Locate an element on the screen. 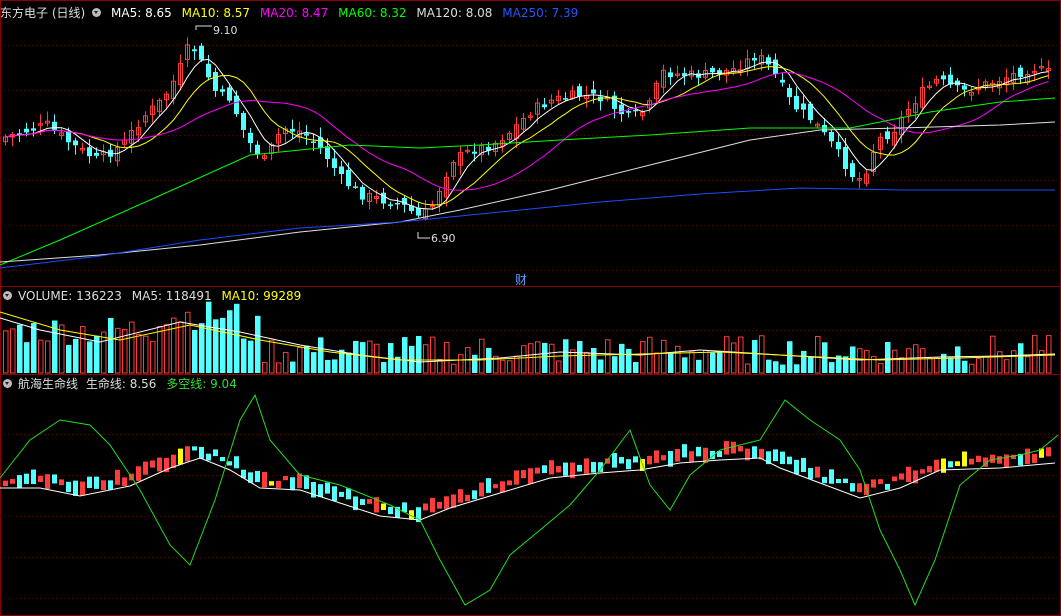 This screenshot has width=1061, height=616. ma120-label: MA120: 8.08 is located at coordinates (454, 13).